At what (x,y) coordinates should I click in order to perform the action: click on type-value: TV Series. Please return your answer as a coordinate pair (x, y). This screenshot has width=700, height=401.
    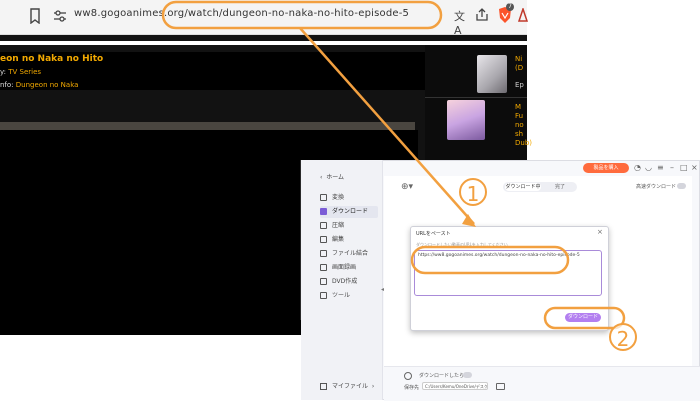
    Looking at the image, I should click on (24, 72).